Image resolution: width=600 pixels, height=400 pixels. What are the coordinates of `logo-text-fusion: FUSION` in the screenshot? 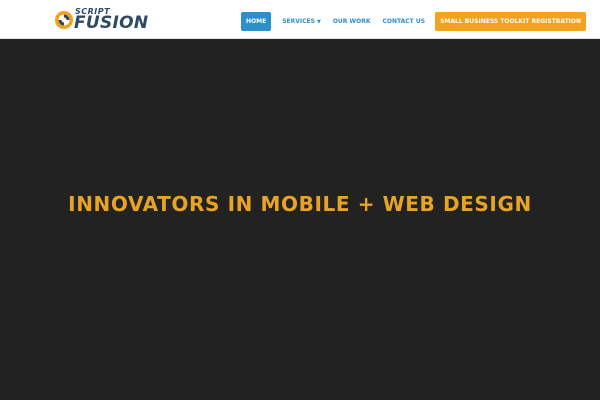 It's located at (111, 23).